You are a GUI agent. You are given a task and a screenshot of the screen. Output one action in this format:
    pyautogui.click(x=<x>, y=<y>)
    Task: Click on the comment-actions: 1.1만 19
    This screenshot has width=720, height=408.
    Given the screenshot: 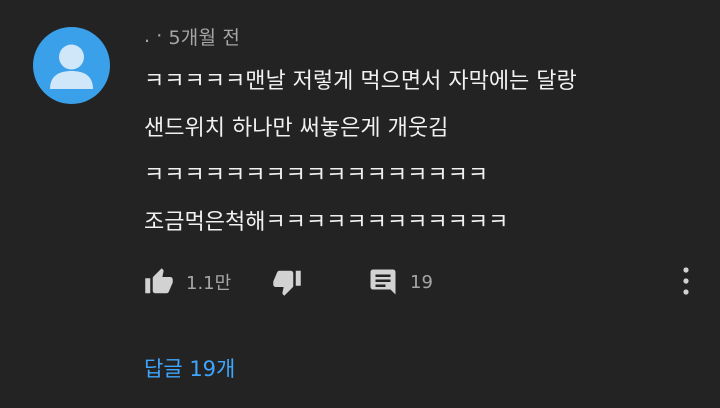 What is the action you would take?
    pyautogui.click(x=288, y=282)
    